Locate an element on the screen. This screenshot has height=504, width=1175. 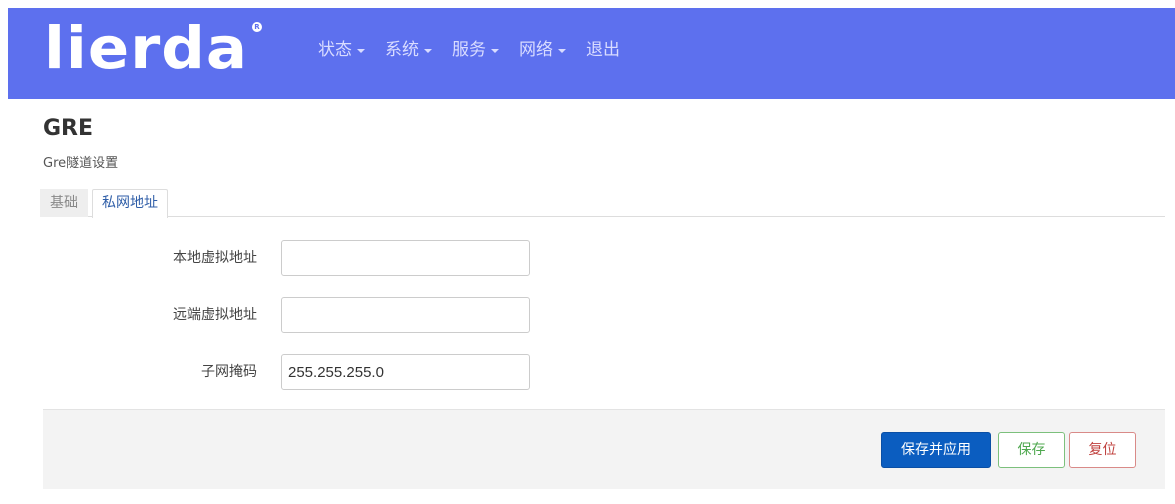
registered-mark-icon: R is located at coordinates (257, 27).